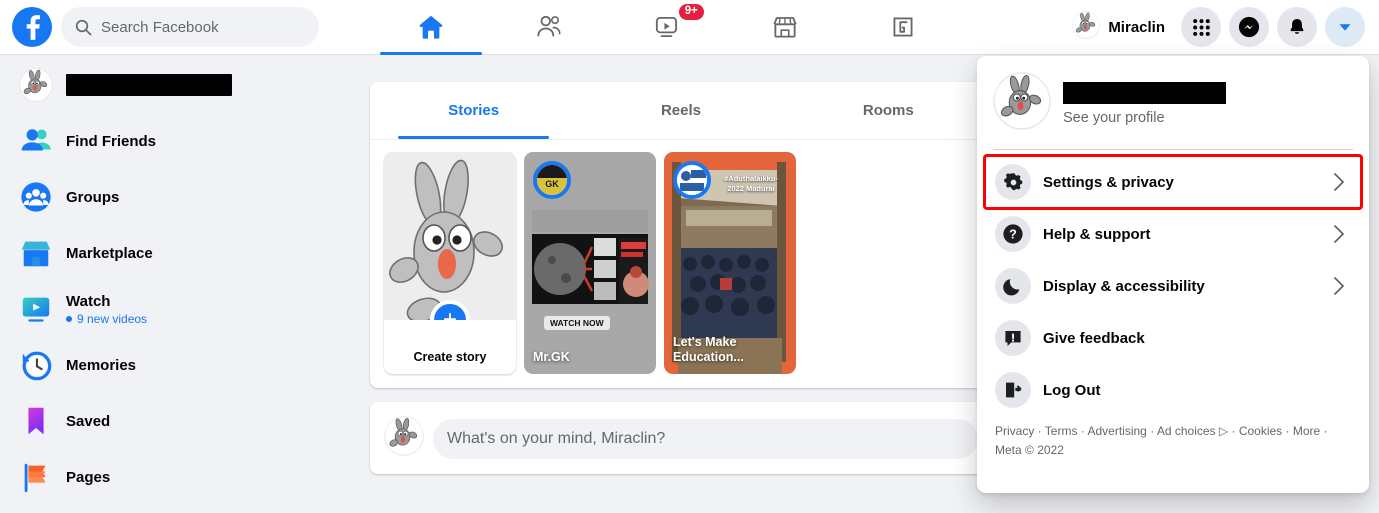 Image resolution: width=1379 pixels, height=513 pixels. I want to click on feed-tabs: Stories Reels Rooms, so click(681, 111).